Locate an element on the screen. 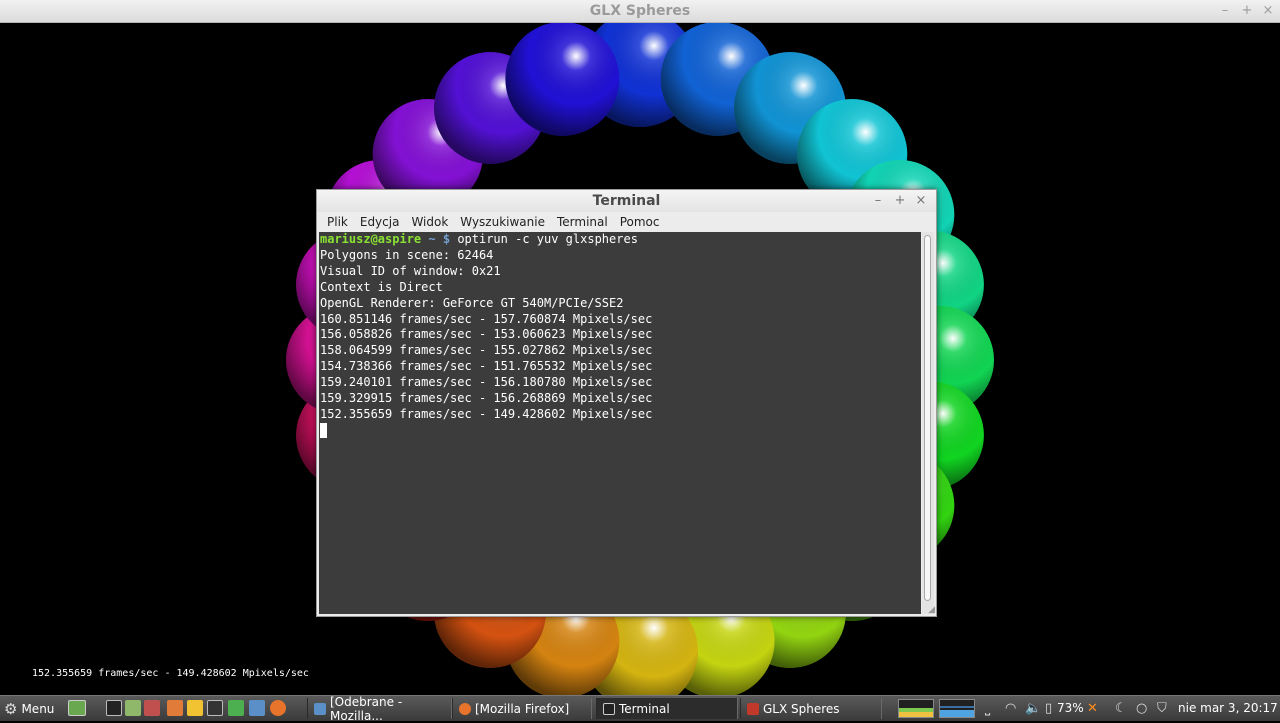  clock: nie mar 3, 20:17 is located at coordinates (1228, 708).